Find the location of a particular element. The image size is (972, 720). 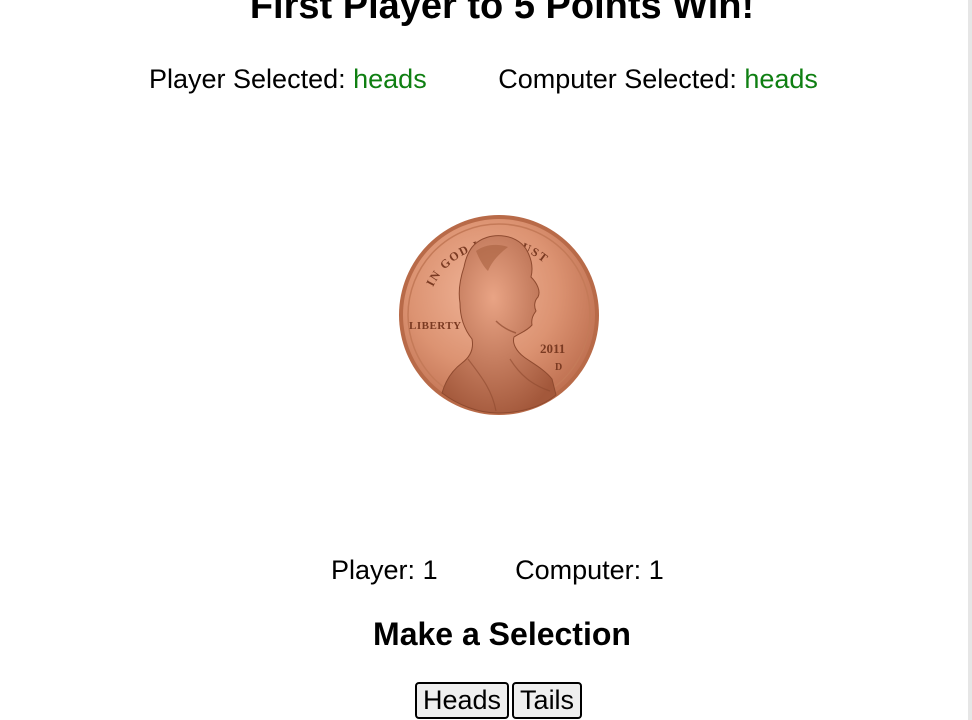

scrollbar-edge is located at coordinates (970, 360).